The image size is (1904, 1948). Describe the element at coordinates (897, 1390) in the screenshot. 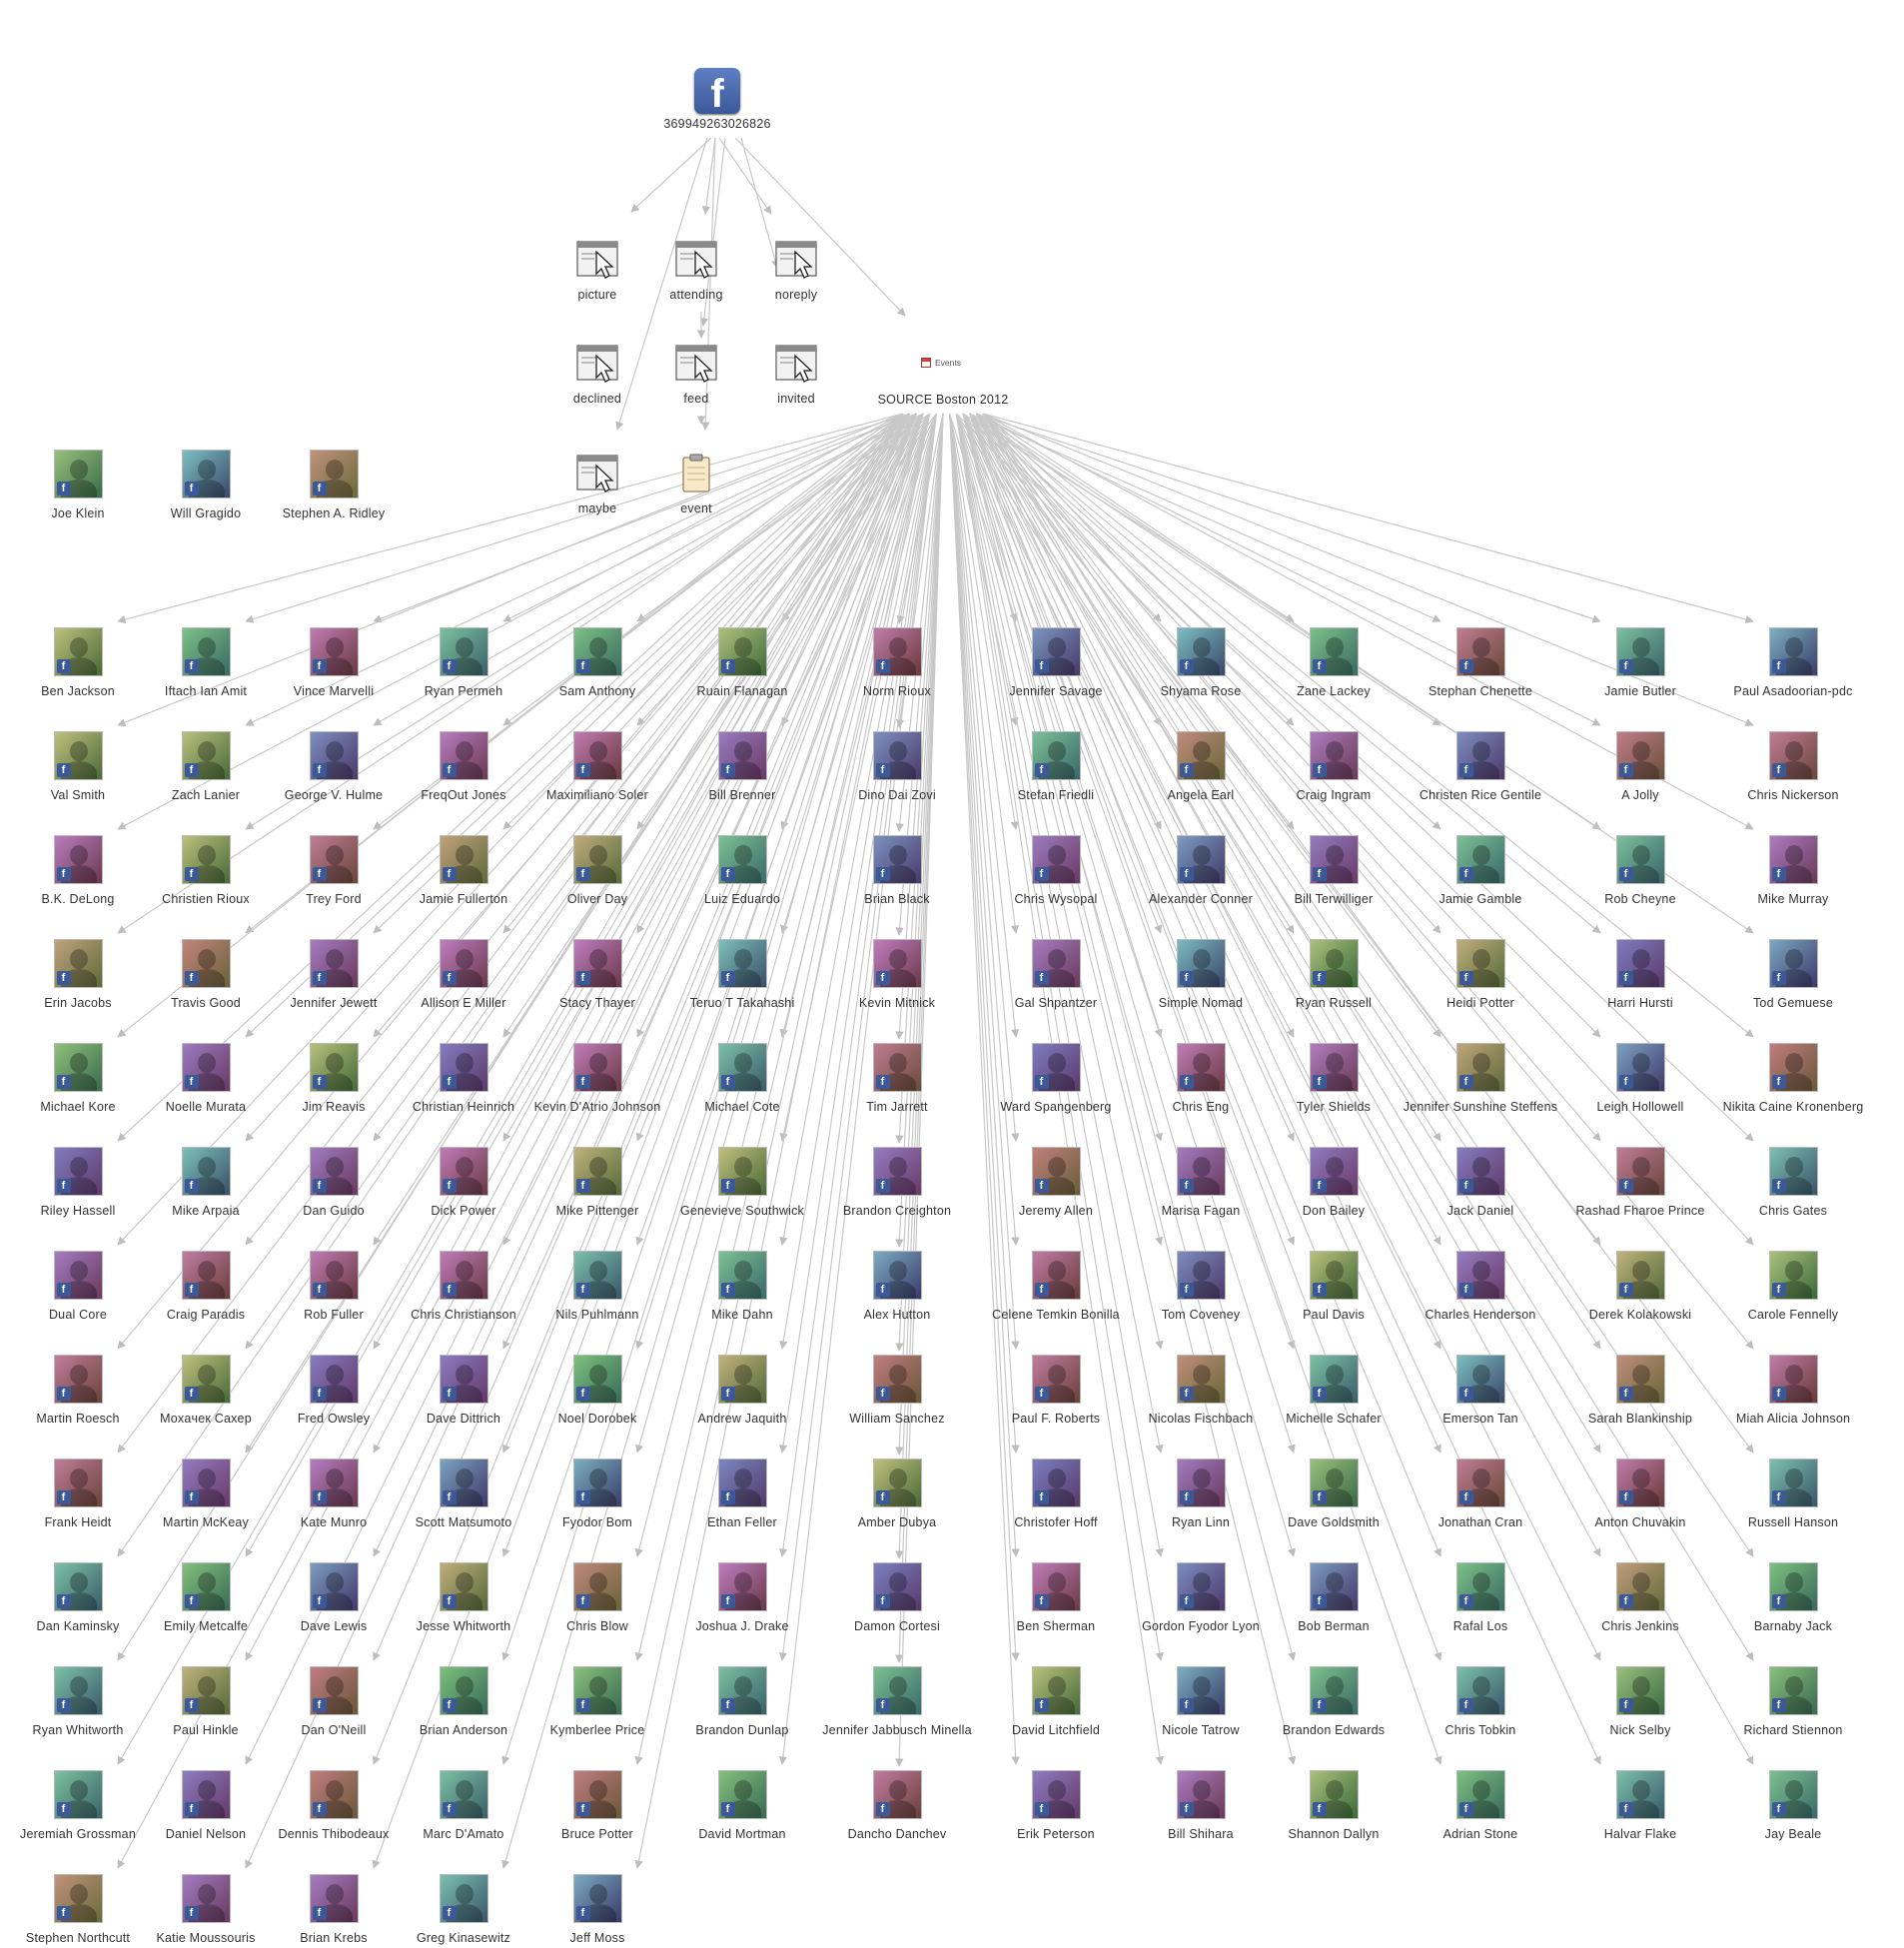

I see `attendee-node: f William Sanchez` at that location.